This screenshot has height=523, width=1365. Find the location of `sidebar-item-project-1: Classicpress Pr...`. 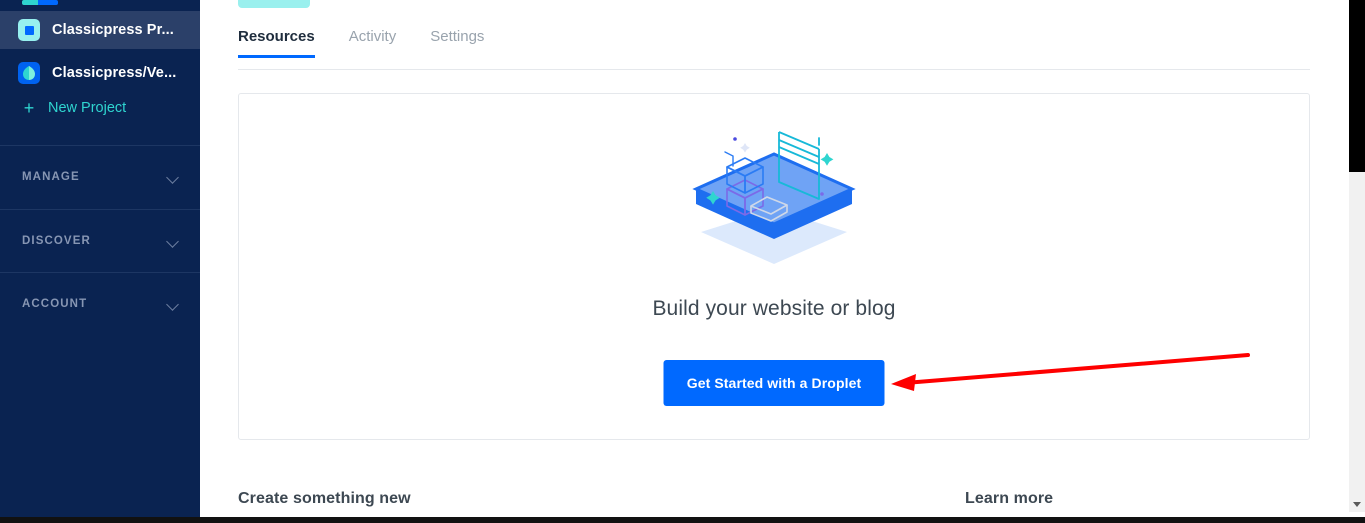

sidebar-item-project-1: Classicpress Pr... is located at coordinates (100, 30).